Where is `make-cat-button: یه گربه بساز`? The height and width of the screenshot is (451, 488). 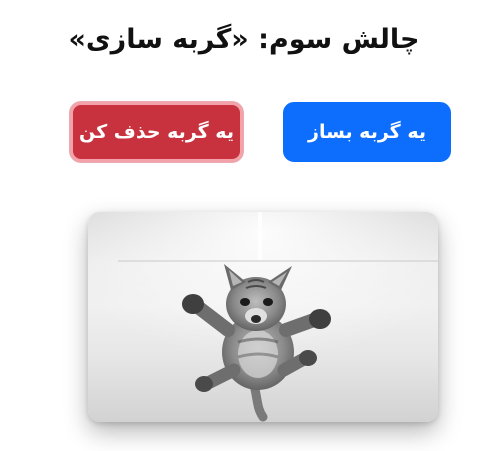 make-cat-button: یه گربه بساز is located at coordinates (367, 132).